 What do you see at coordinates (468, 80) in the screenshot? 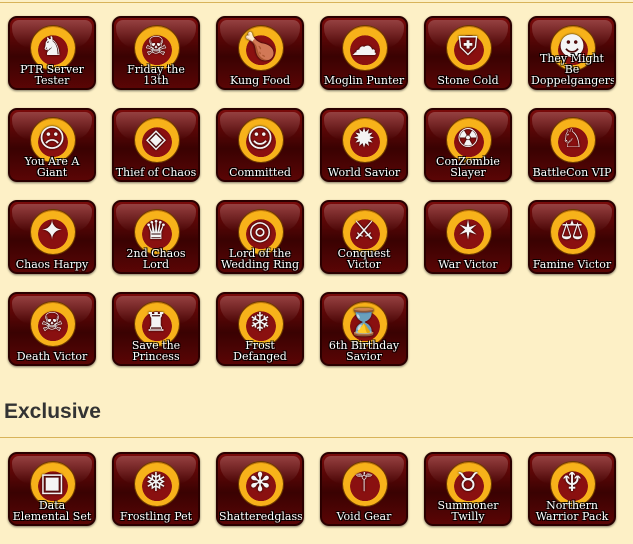
I see `badge-label: Stone Cold` at bounding box center [468, 80].